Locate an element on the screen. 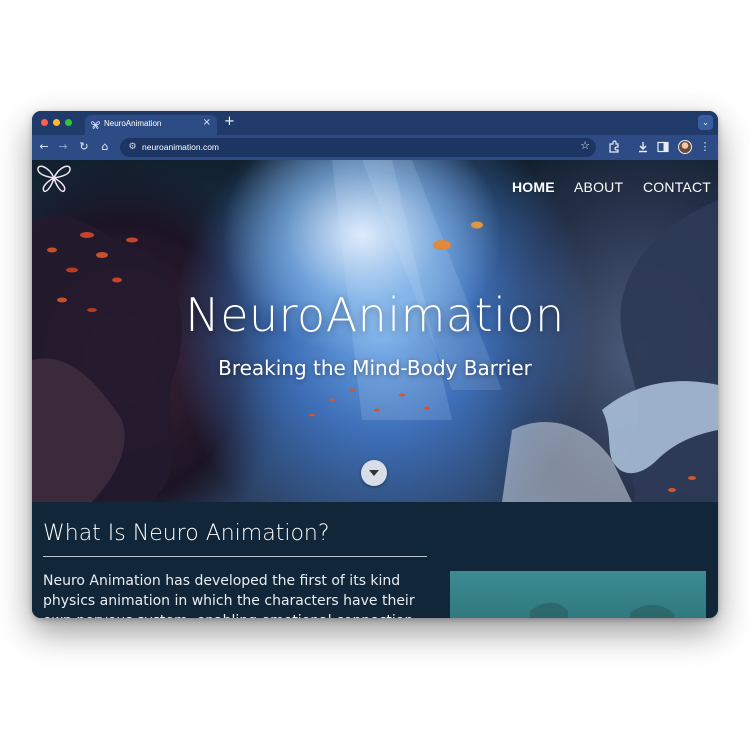  scroll-down-button is located at coordinates (374, 473).